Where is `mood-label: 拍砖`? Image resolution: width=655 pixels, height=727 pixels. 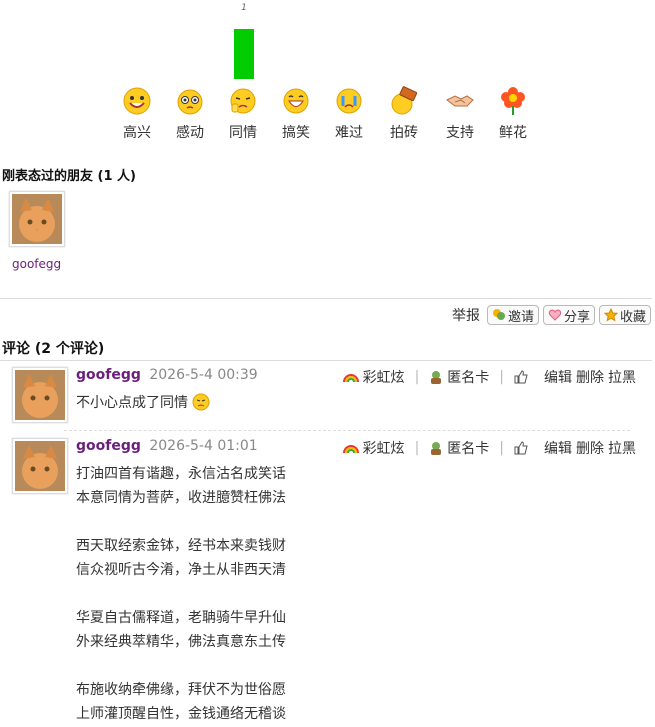
mood-label: 拍砖 is located at coordinates (404, 133).